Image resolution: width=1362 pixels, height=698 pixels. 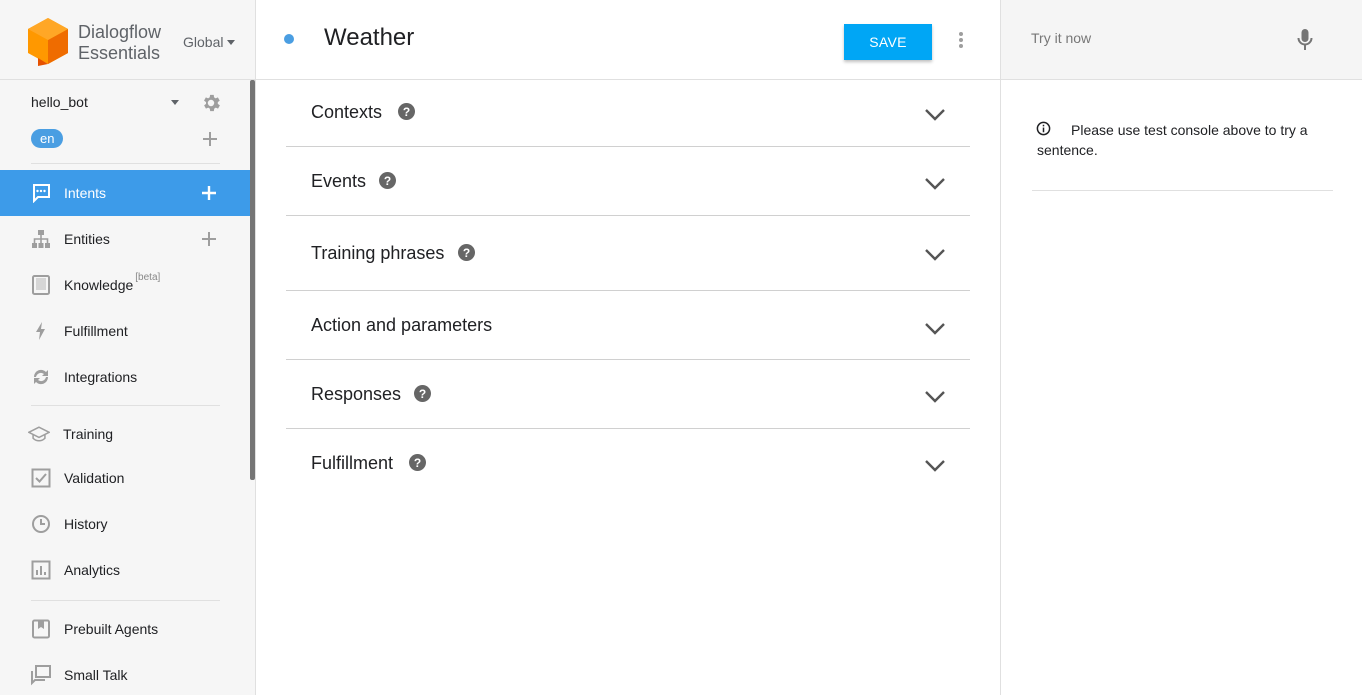 I want to click on gear-icon, so click(x=211, y=103).